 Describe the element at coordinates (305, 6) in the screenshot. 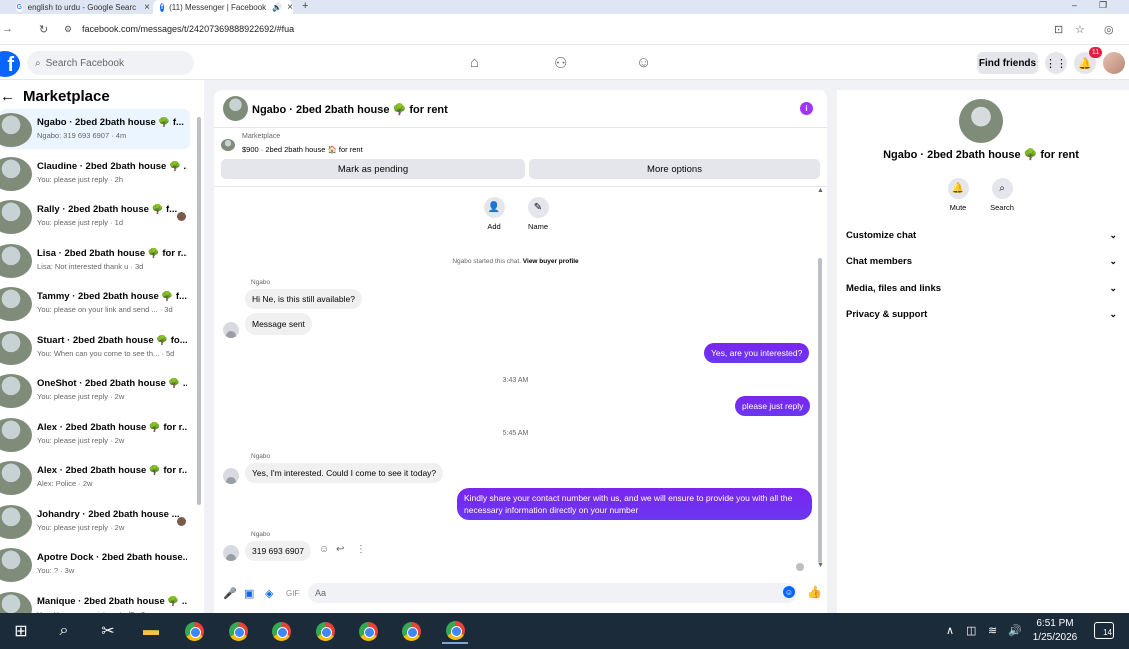

I see `new-tab-icon: +` at that location.